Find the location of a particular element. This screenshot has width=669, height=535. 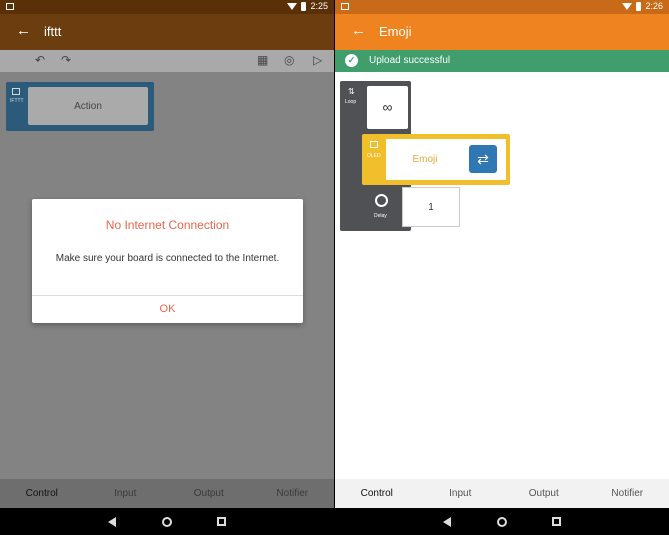

system-status: 2:26 is located at coordinates (642, 6).